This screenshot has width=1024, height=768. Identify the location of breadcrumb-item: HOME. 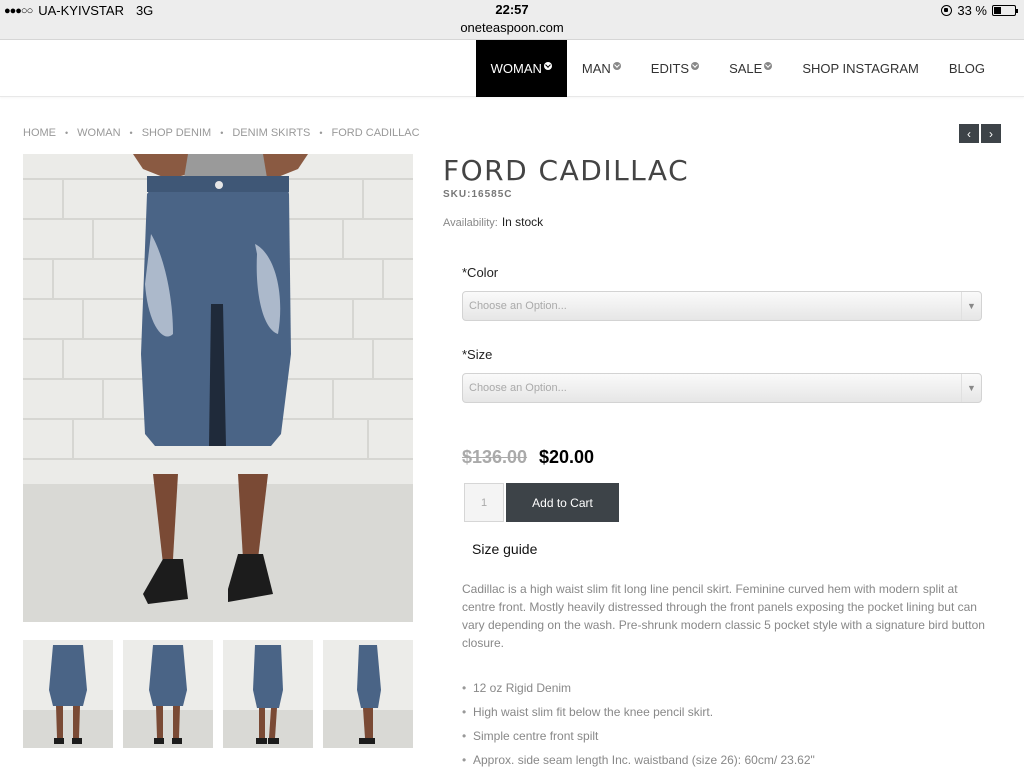
(39, 133).